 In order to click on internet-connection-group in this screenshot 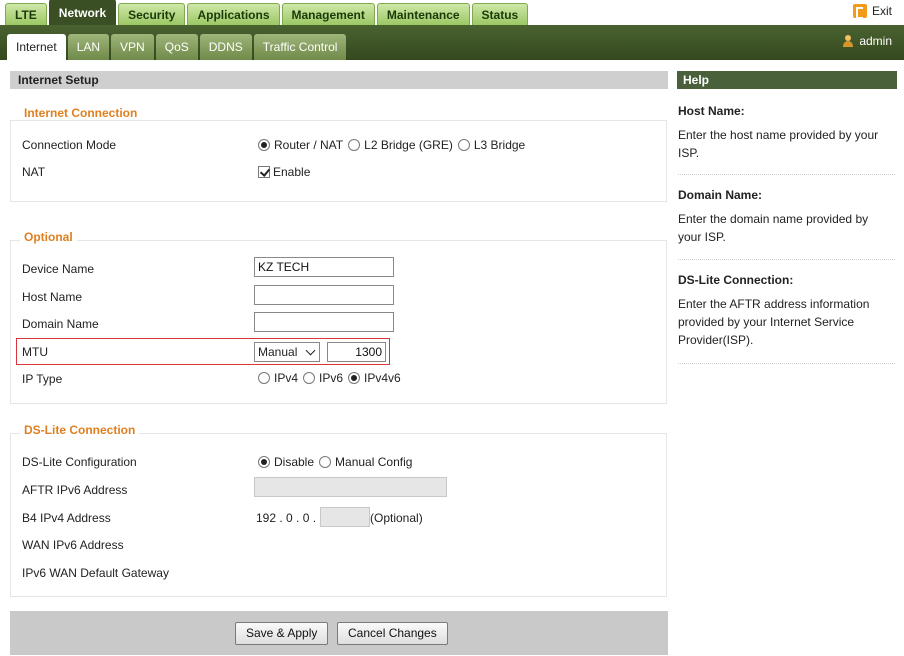, I will do `click(338, 161)`.